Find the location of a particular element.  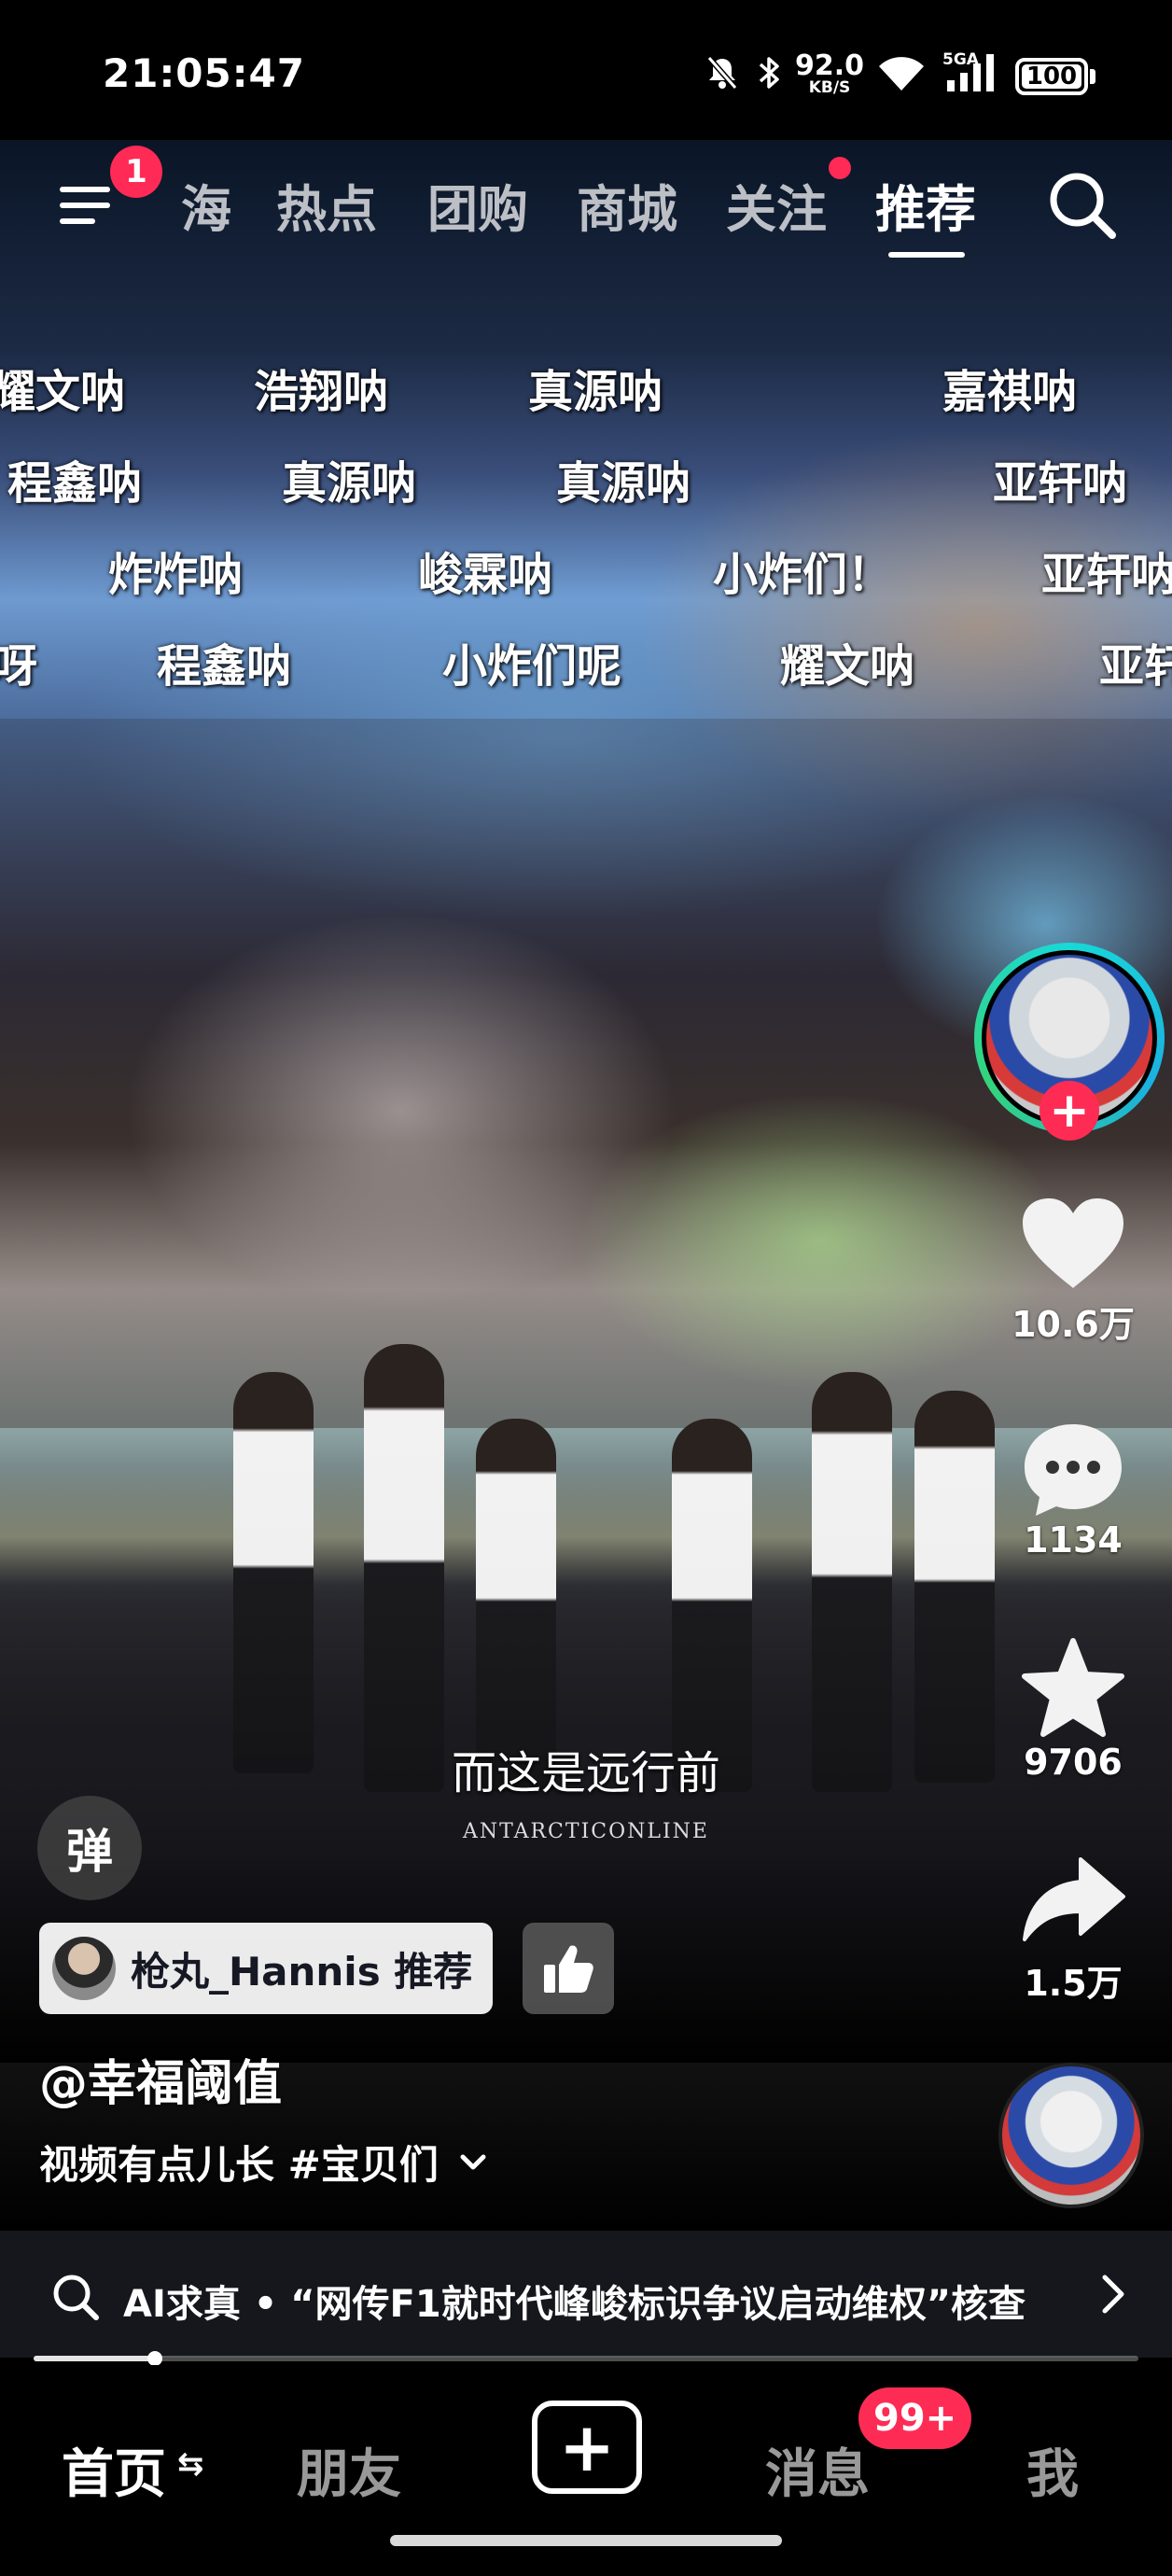

tab-group-buy: 团购 is located at coordinates (477, 205).